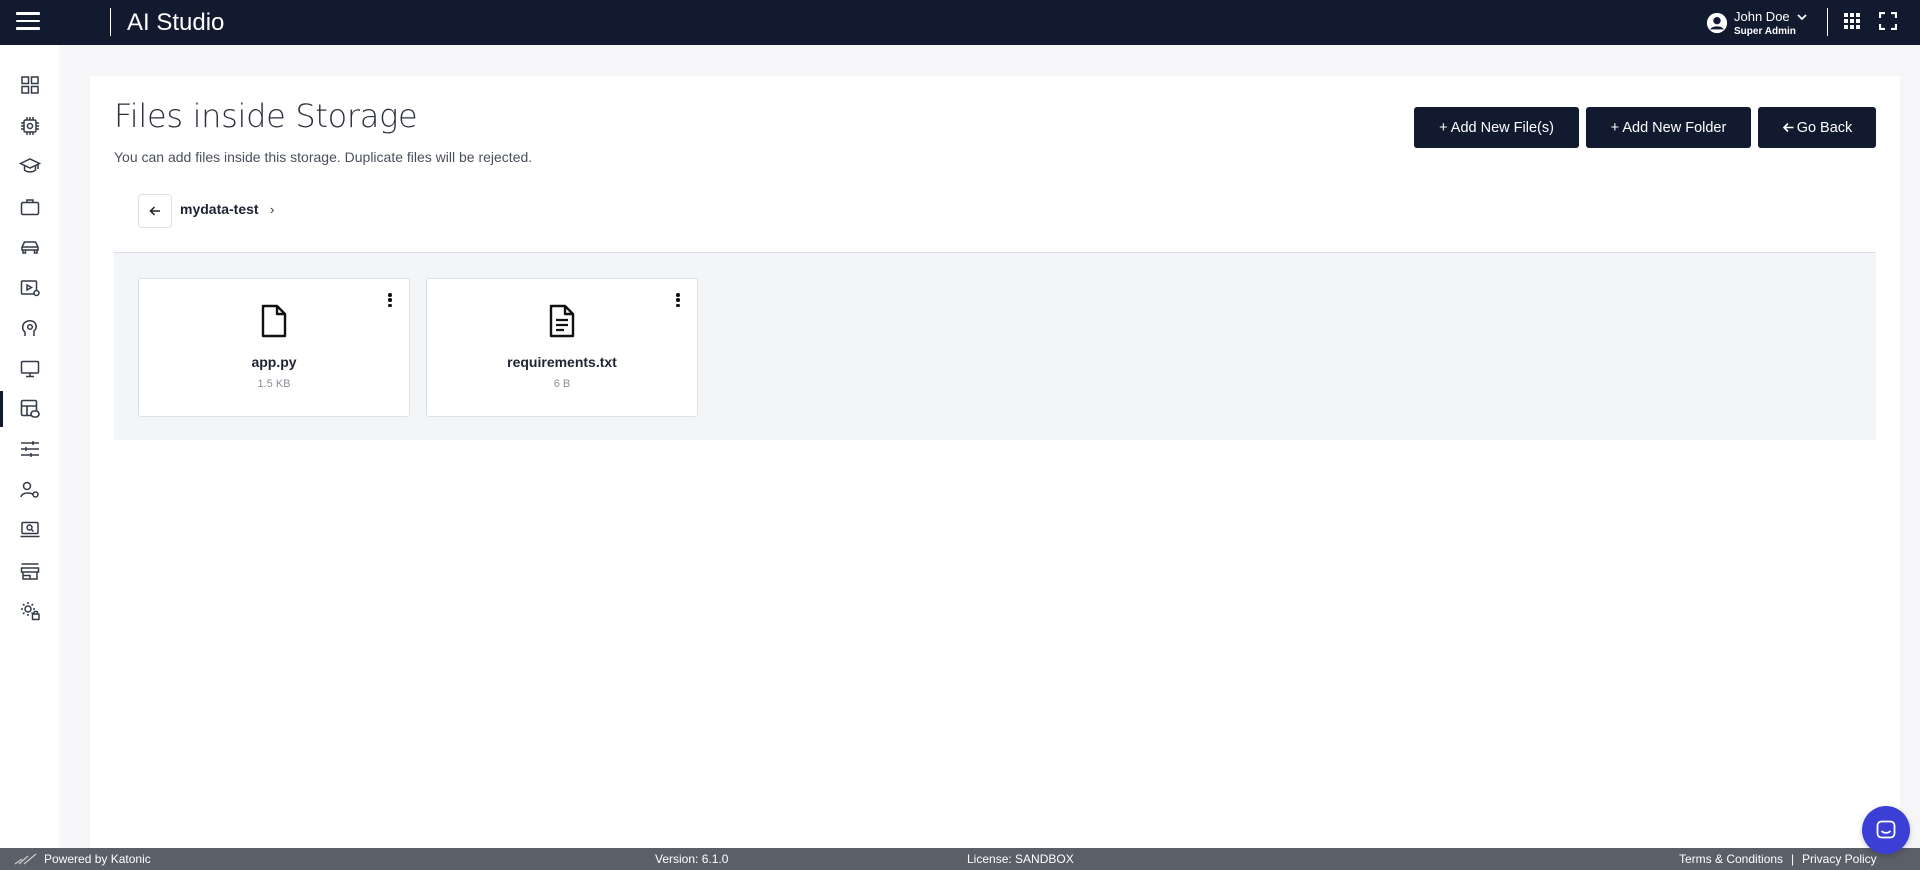 The height and width of the screenshot is (870, 1920). I want to click on breadcrumb-current: mydata-test, so click(219, 209).